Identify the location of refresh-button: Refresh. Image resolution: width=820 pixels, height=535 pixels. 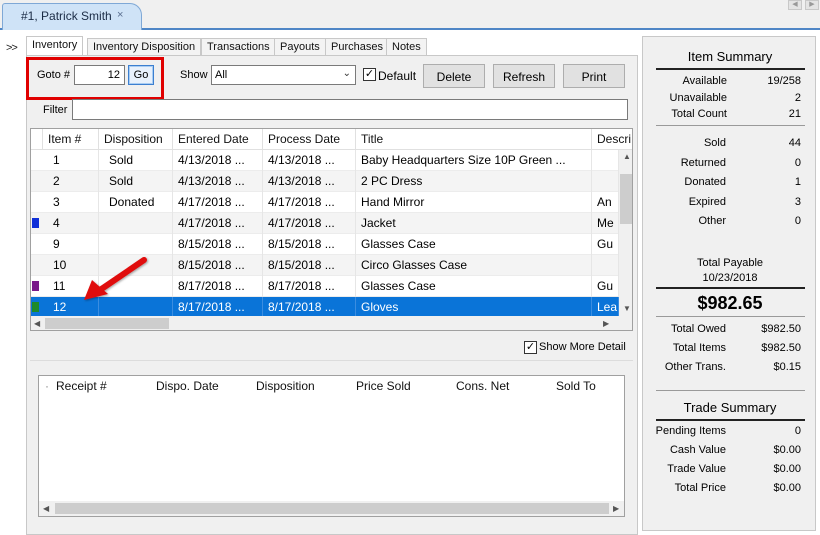
(524, 76).